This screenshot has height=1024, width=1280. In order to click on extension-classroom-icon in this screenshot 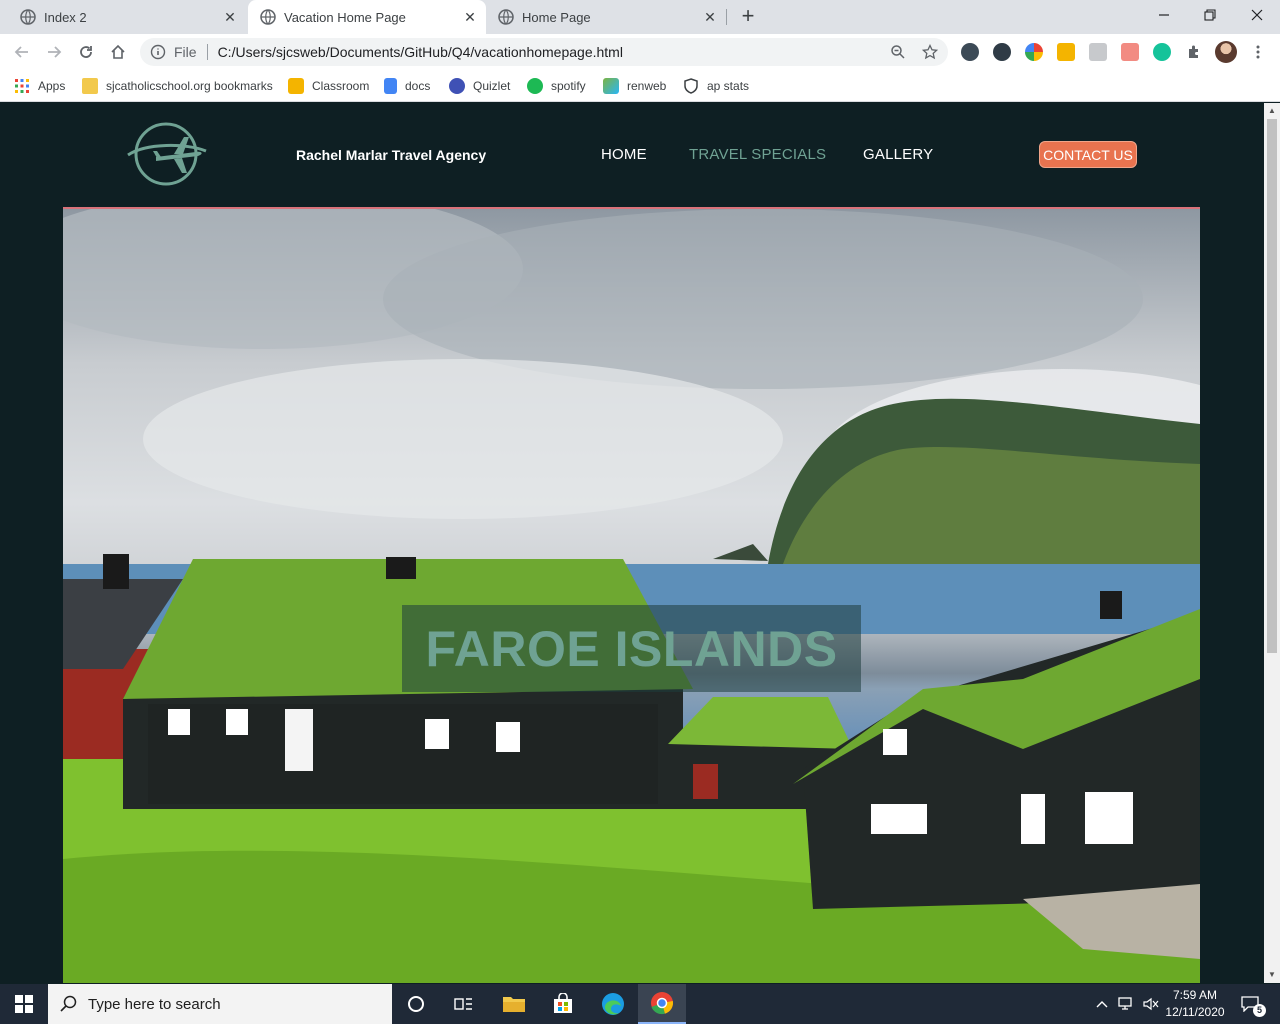, I will do `click(1066, 52)`.